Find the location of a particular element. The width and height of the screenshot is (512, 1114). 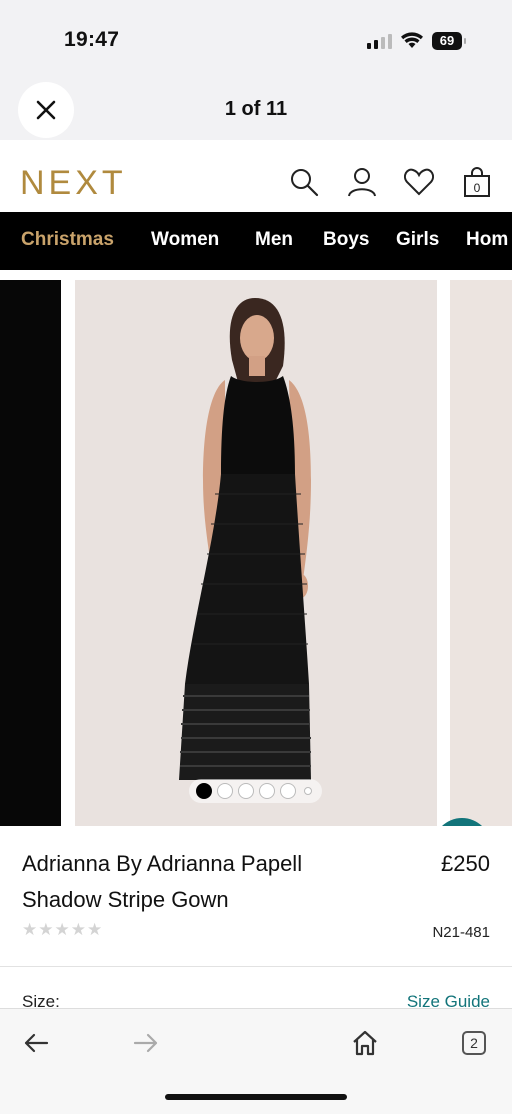

image-counter: 1 of 11 is located at coordinates (256, 109).